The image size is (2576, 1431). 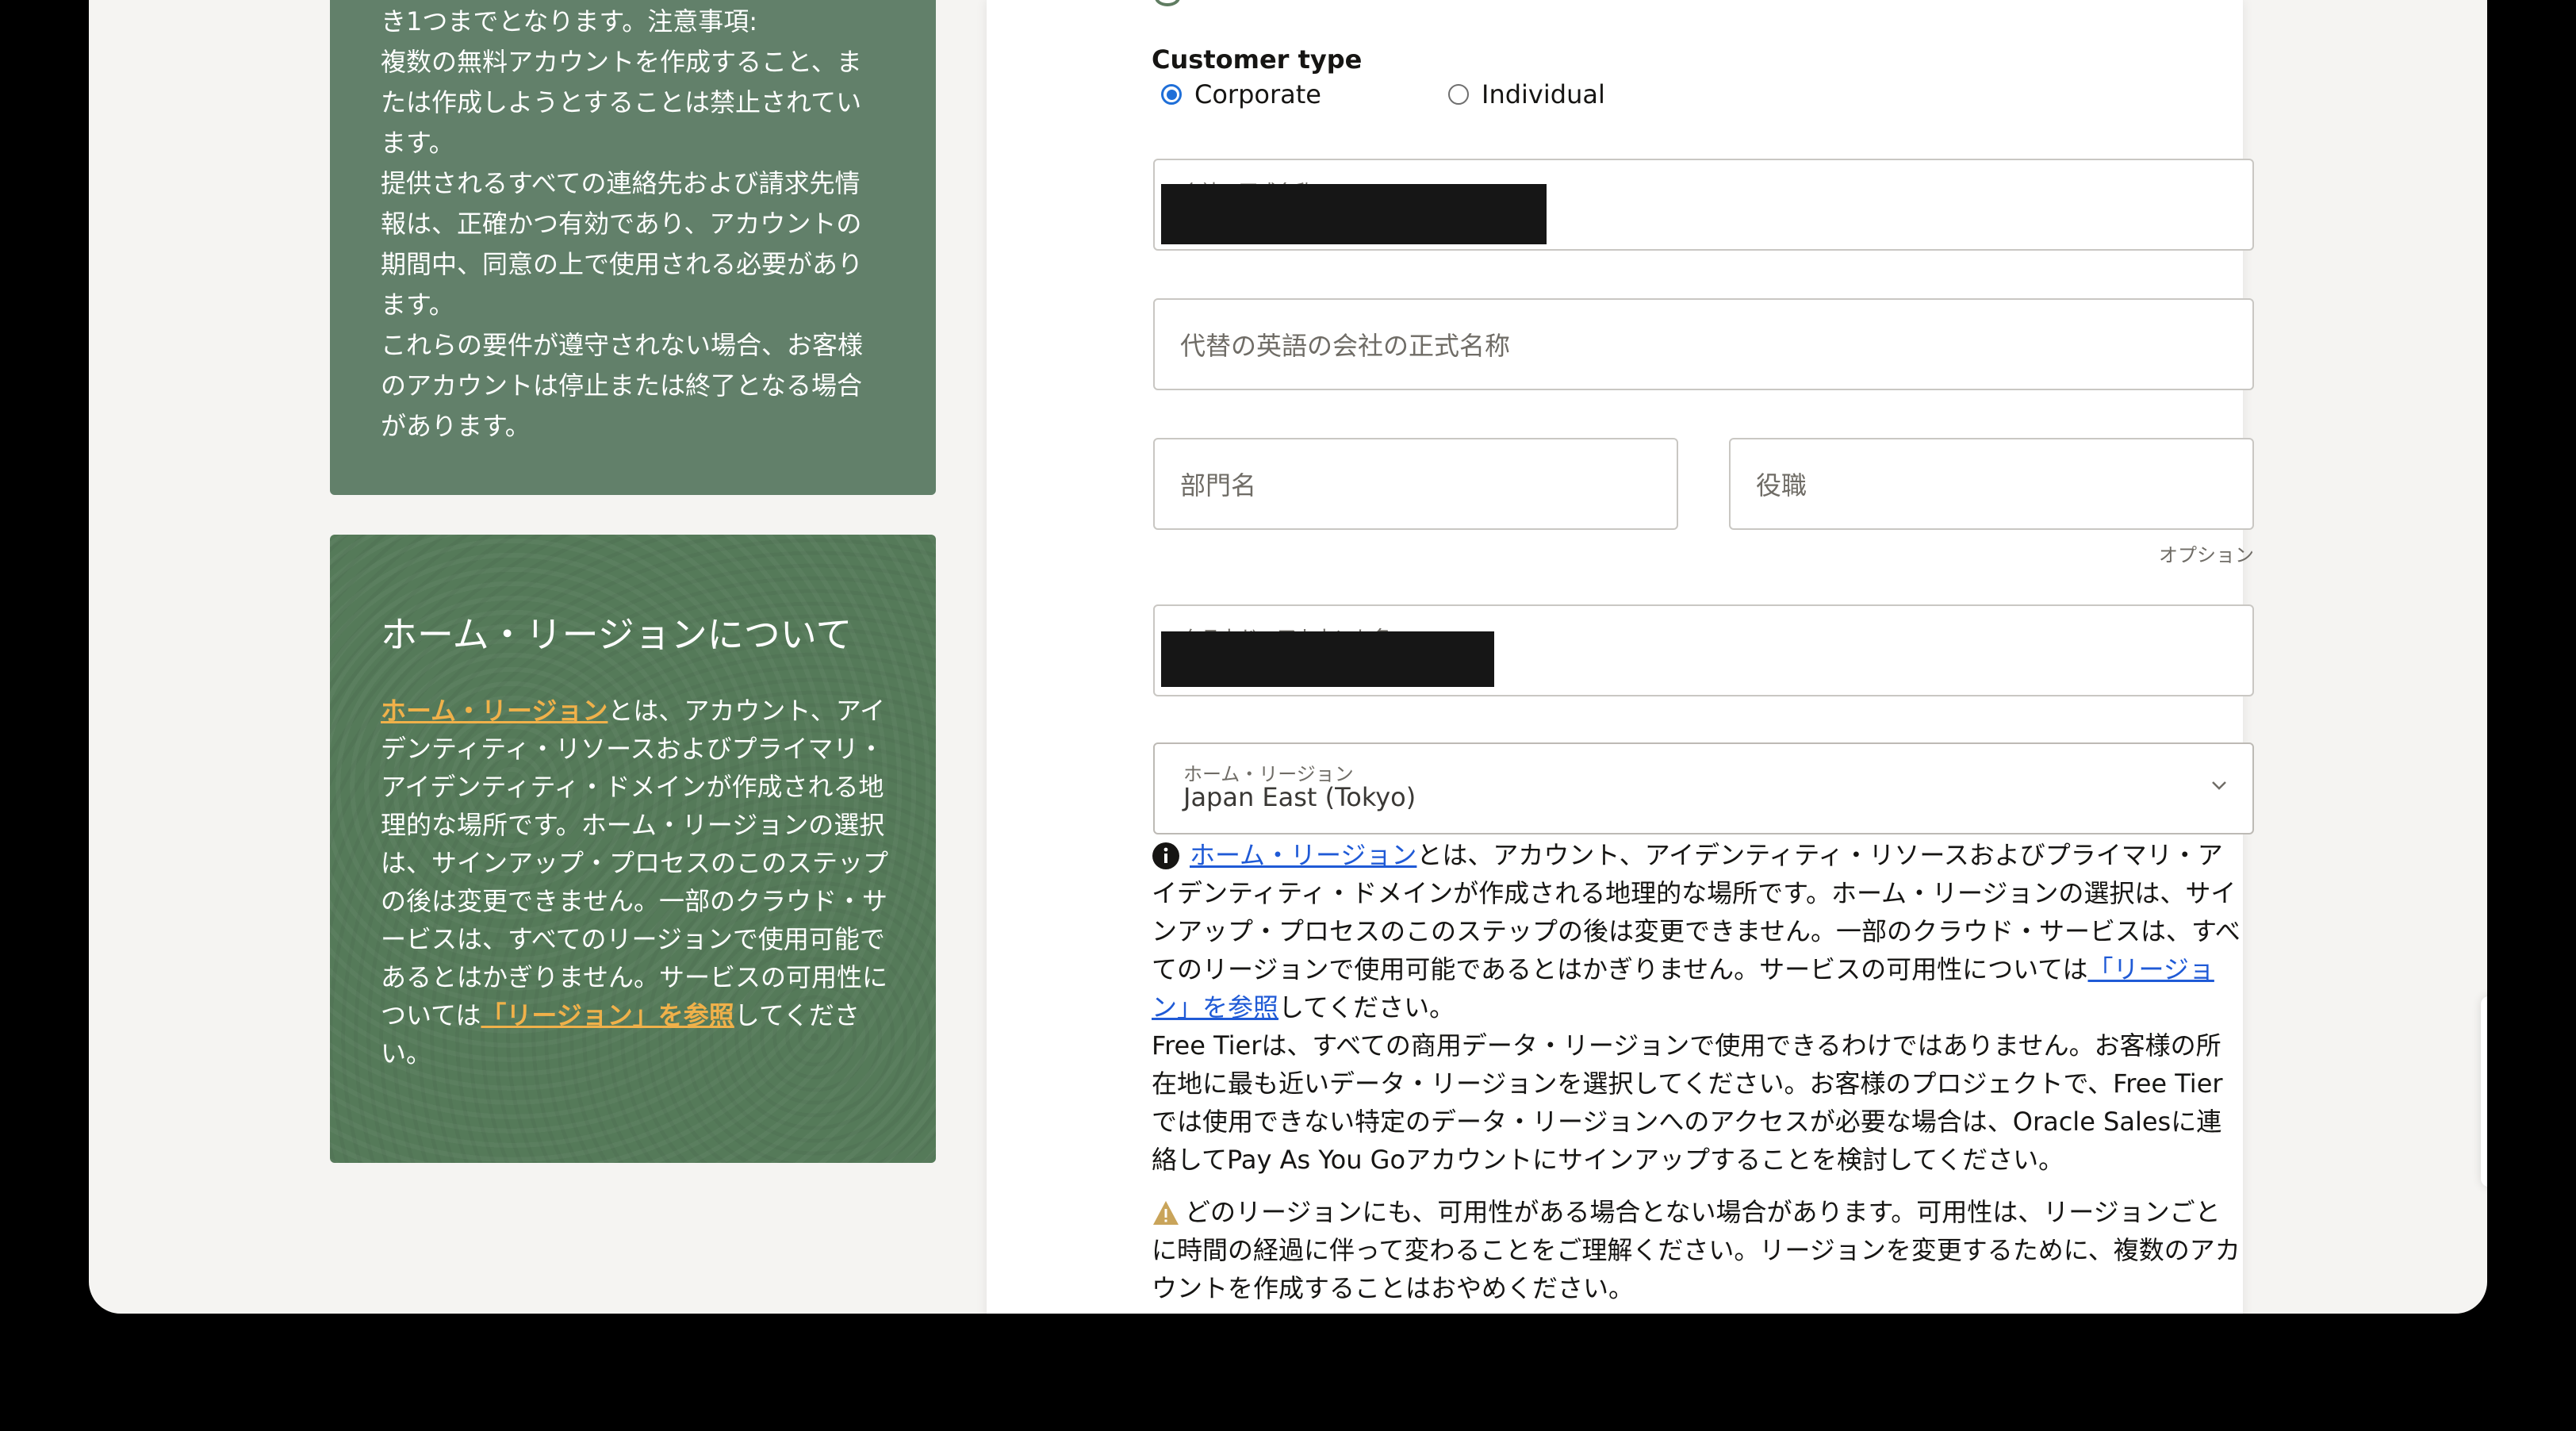 What do you see at coordinates (1703, 650) in the screenshot?
I see `cloud-account-name-field: クラウド・アカウント名` at bounding box center [1703, 650].